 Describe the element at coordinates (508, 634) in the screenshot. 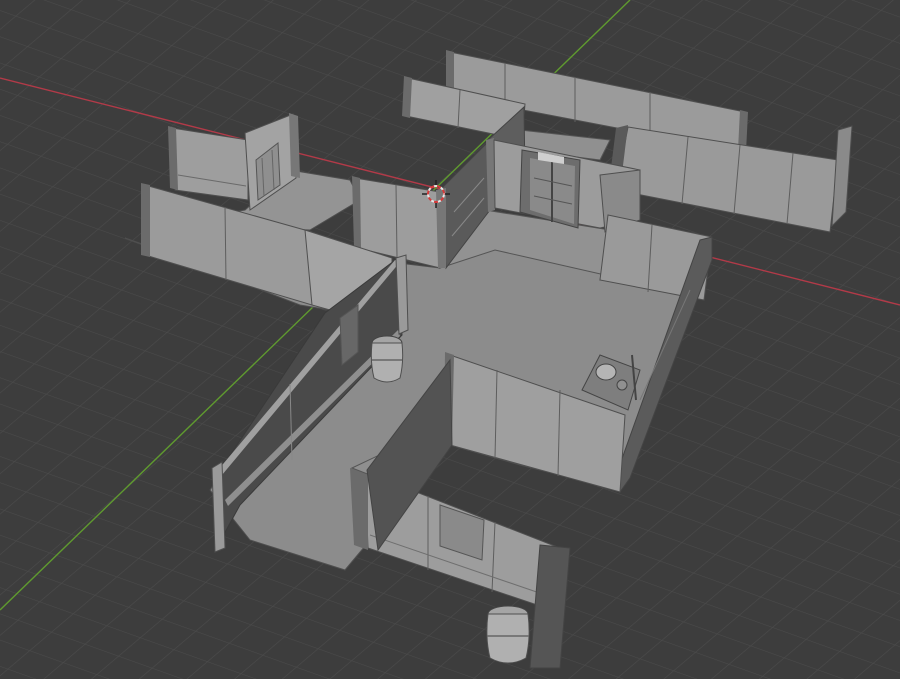

I see `barrel-south` at that location.